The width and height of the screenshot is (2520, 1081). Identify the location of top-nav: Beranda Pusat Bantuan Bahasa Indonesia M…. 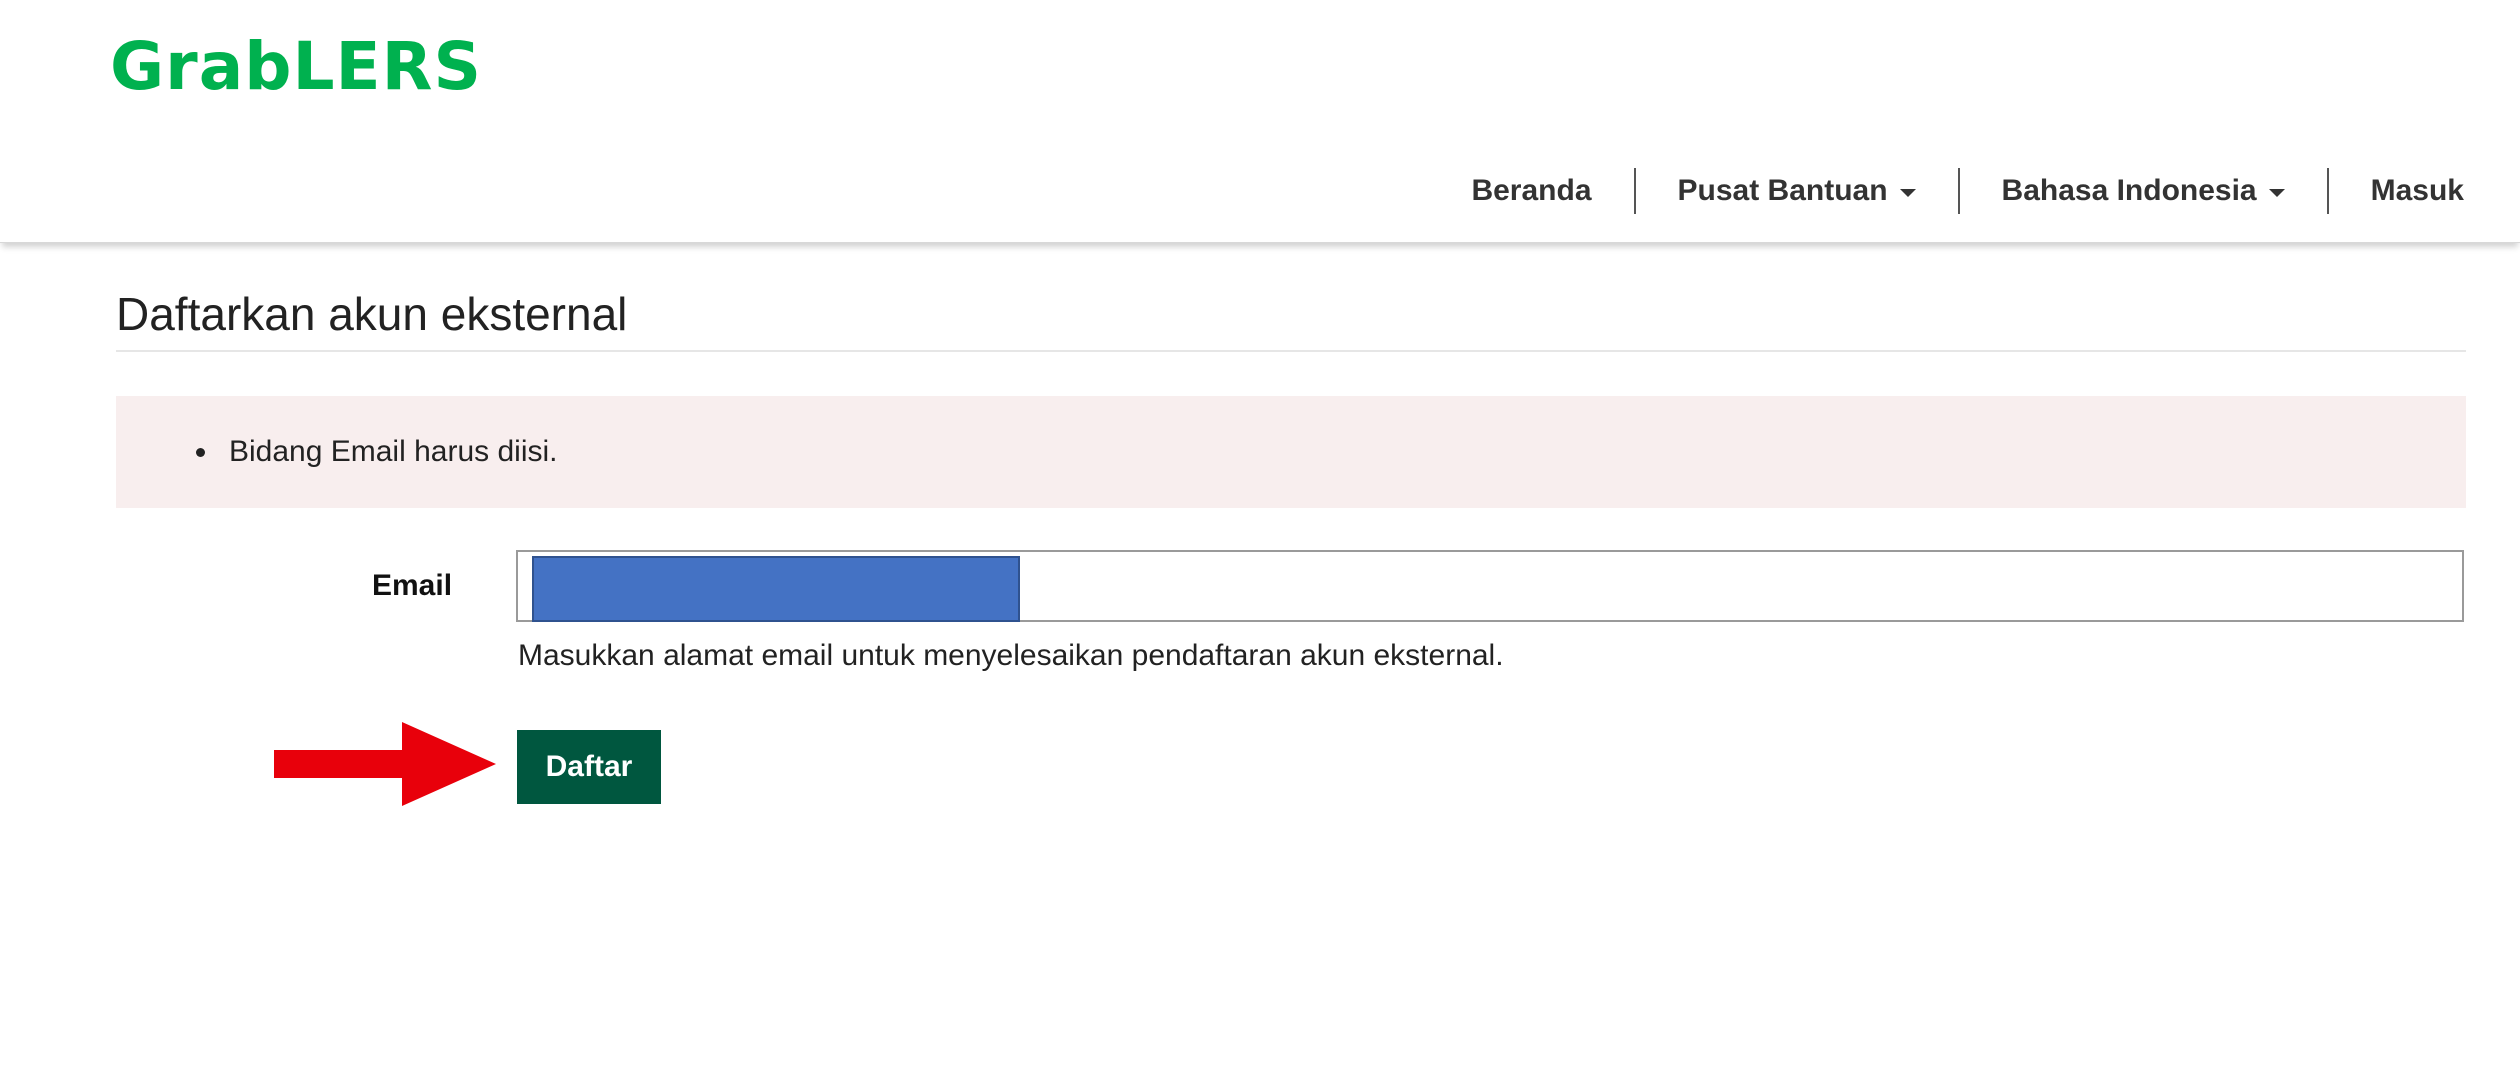
(1967, 191).